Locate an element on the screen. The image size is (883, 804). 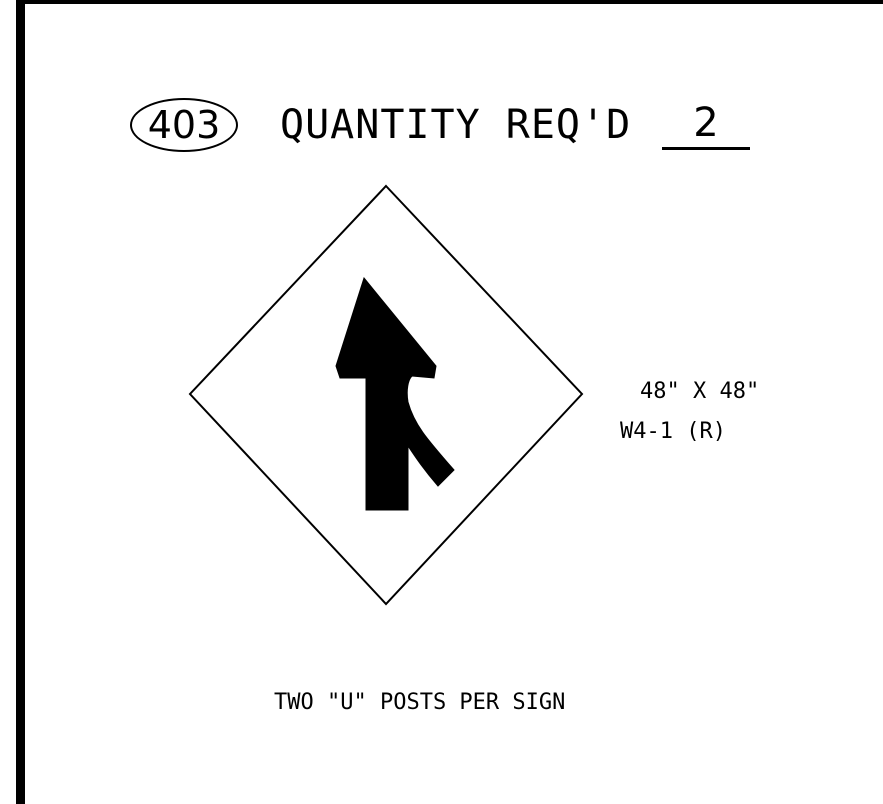
quantity-value: 2 is located at coordinates (706, 123).